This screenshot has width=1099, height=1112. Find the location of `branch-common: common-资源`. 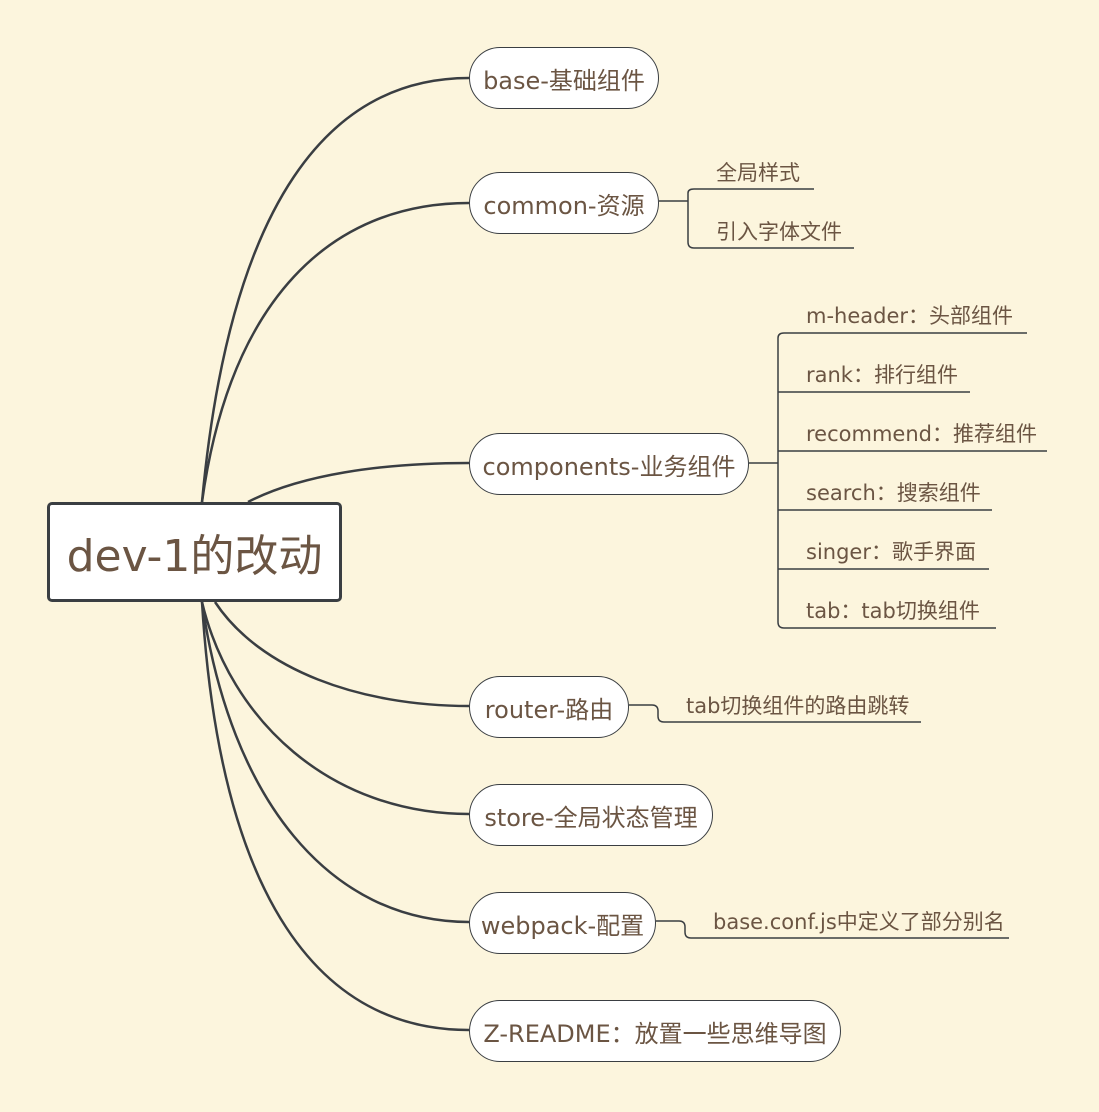

branch-common: common-资源 is located at coordinates (564, 203).